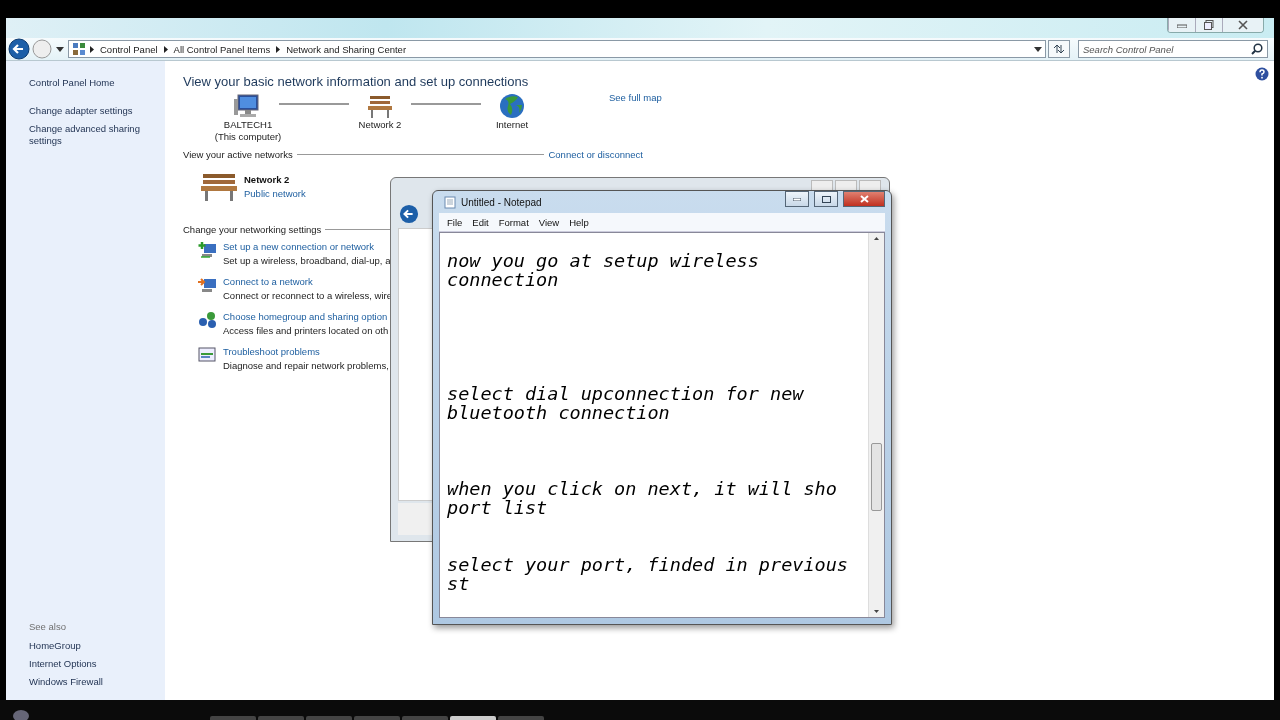 This screenshot has width=1280, height=720. Describe the element at coordinates (307, 281) in the screenshot. I see `task-link: Connect to a network` at that location.